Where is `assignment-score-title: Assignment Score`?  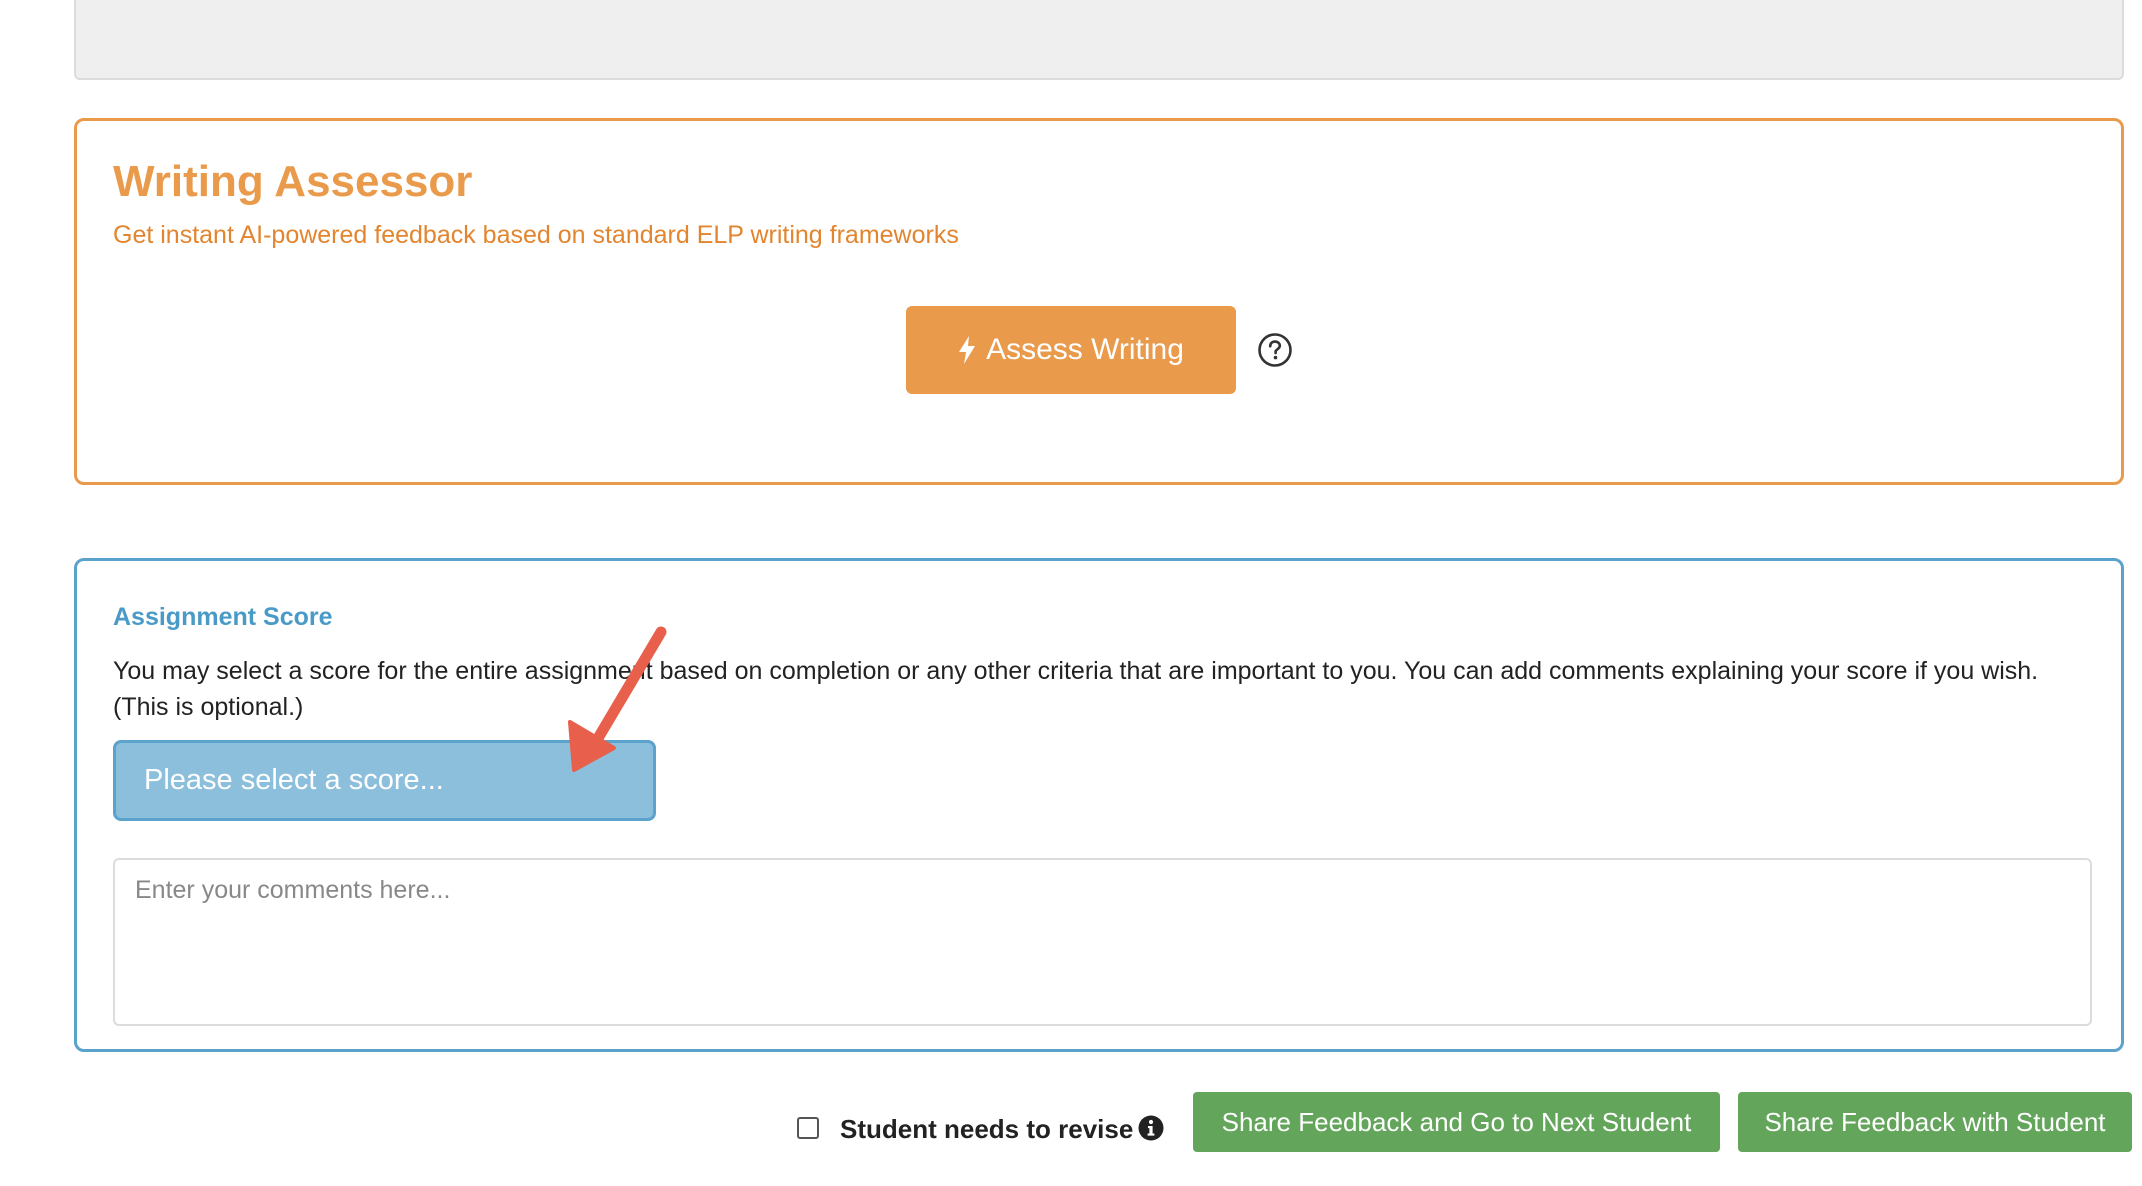
assignment-score-title: Assignment Score is located at coordinates (223, 617).